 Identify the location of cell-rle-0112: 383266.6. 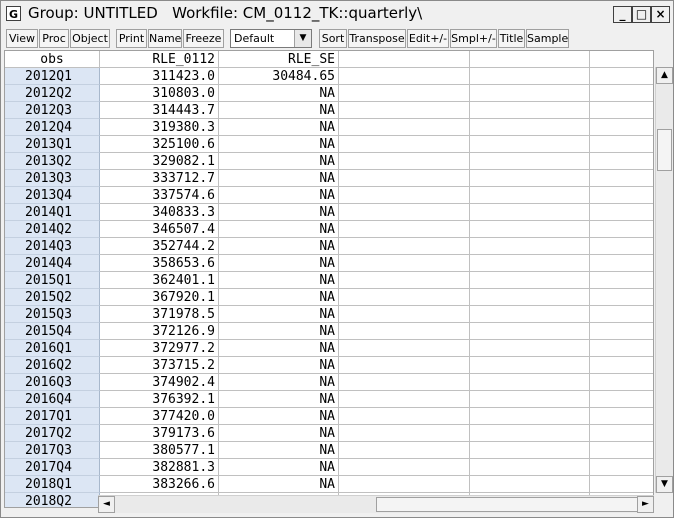
(159, 484).